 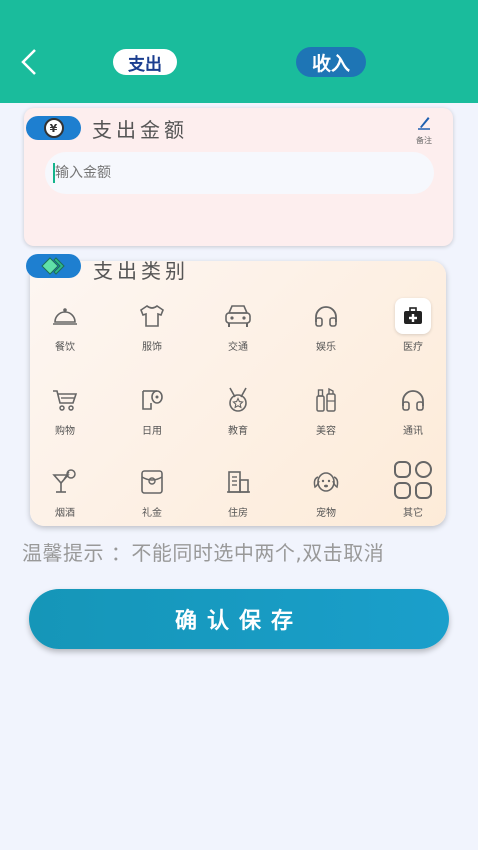 What do you see at coordinates (65, 347) in the screenshot?
I see `category-label: 餐饮` at bounding box center [65, 347].